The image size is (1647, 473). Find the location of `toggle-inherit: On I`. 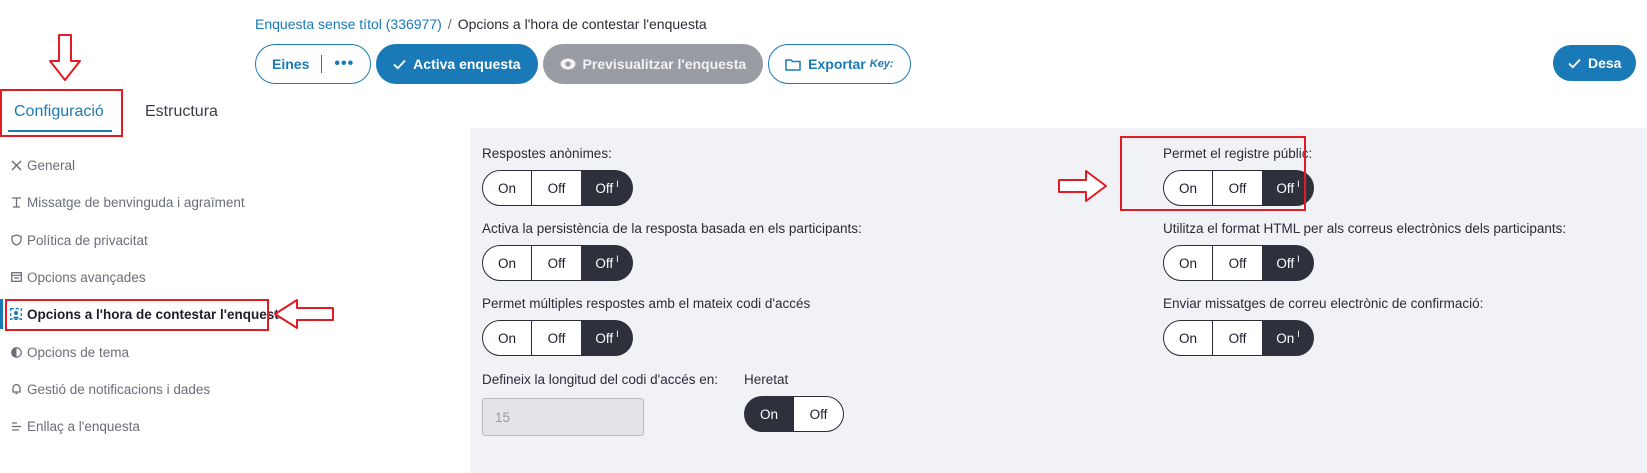

toggle-inherit: On I is located at coordinates (1288, 338).